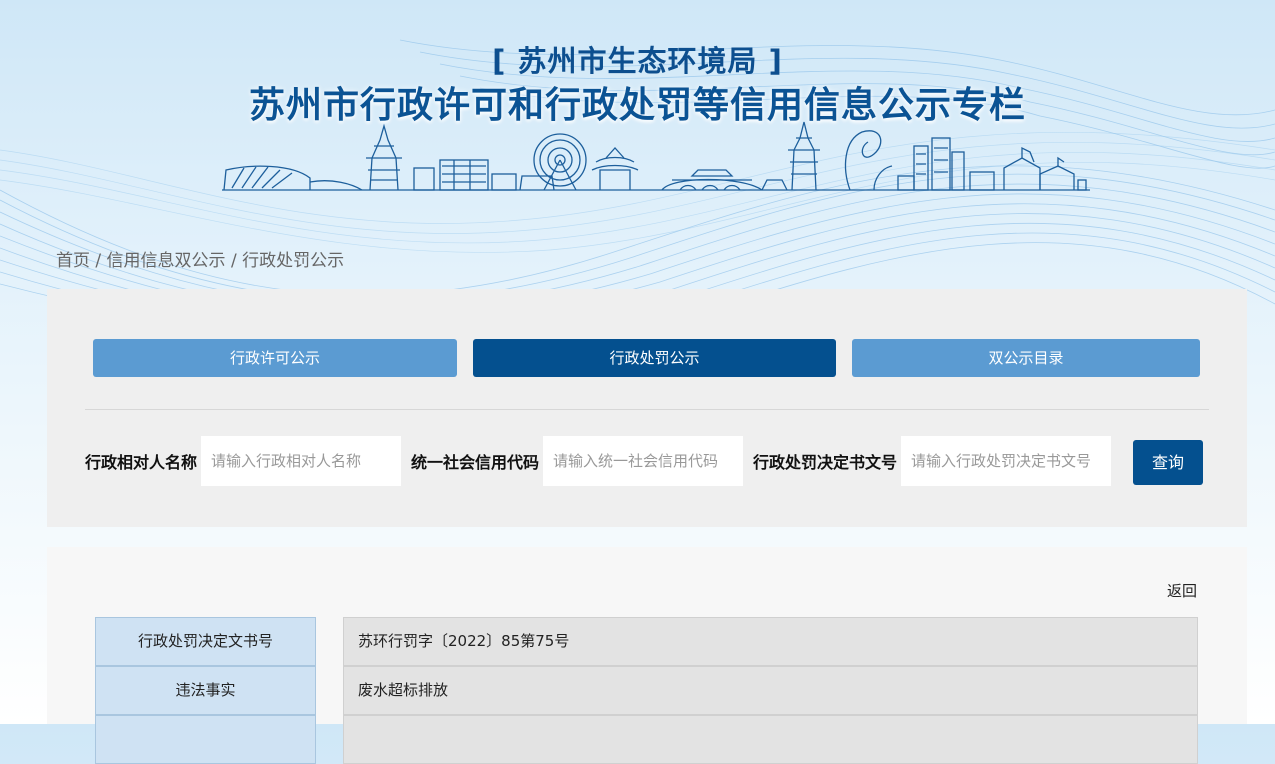 This screenshot has width=1275, height=764. Describe the element at coordinates (643, 461) in the screenshot. I see `credit-code-input: 请输入统一社会信用代码` at that location.